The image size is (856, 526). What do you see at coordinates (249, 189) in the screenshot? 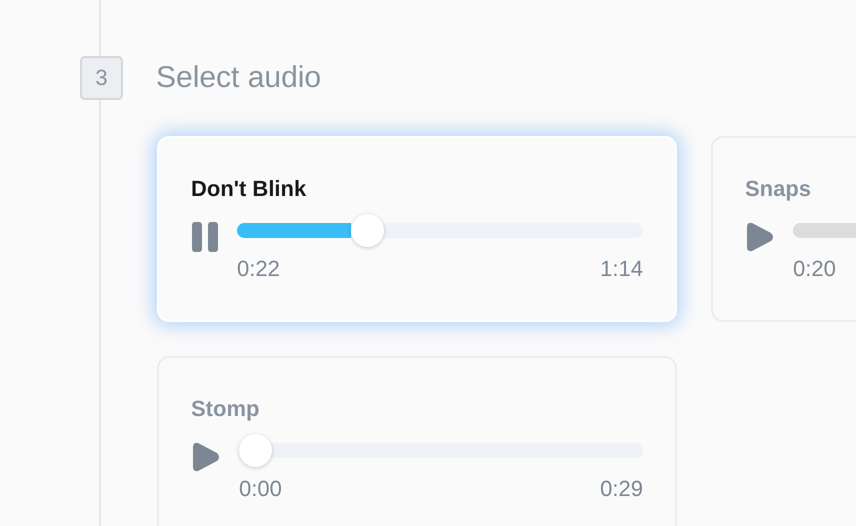
I see `track-title: Don't Blink` at bounding box center [249, 189].